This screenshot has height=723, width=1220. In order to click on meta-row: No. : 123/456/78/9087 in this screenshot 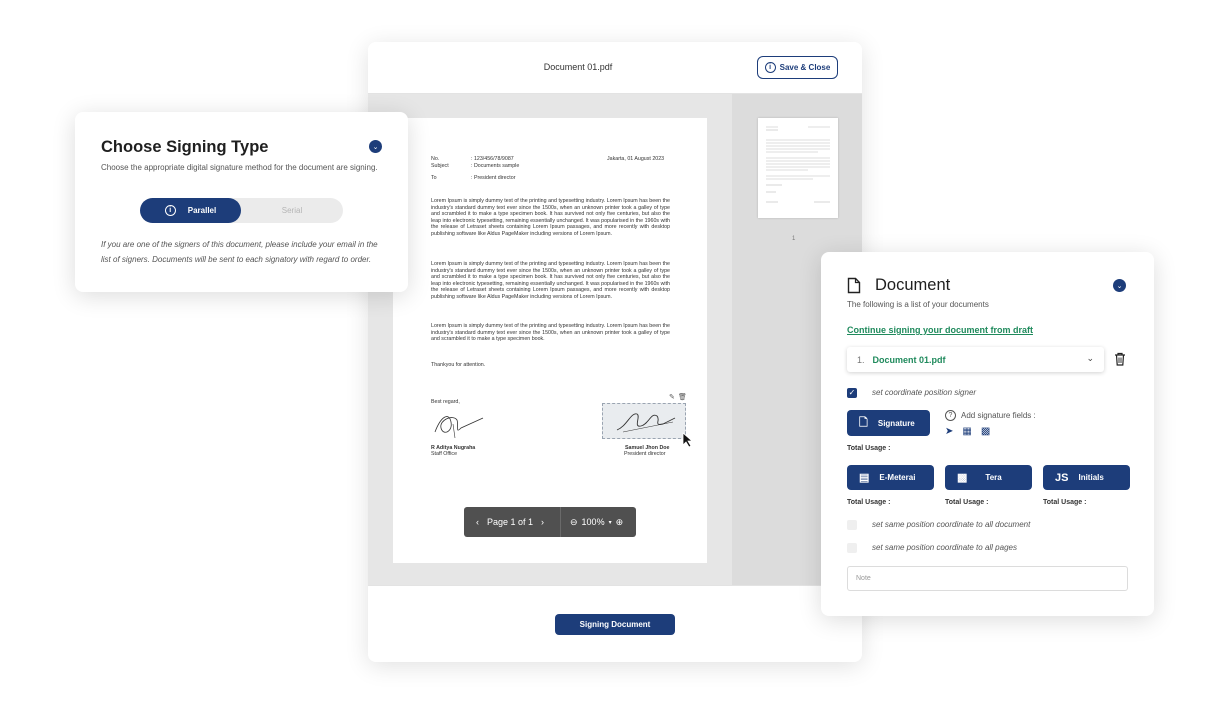, I will do `click(475, 159)`.